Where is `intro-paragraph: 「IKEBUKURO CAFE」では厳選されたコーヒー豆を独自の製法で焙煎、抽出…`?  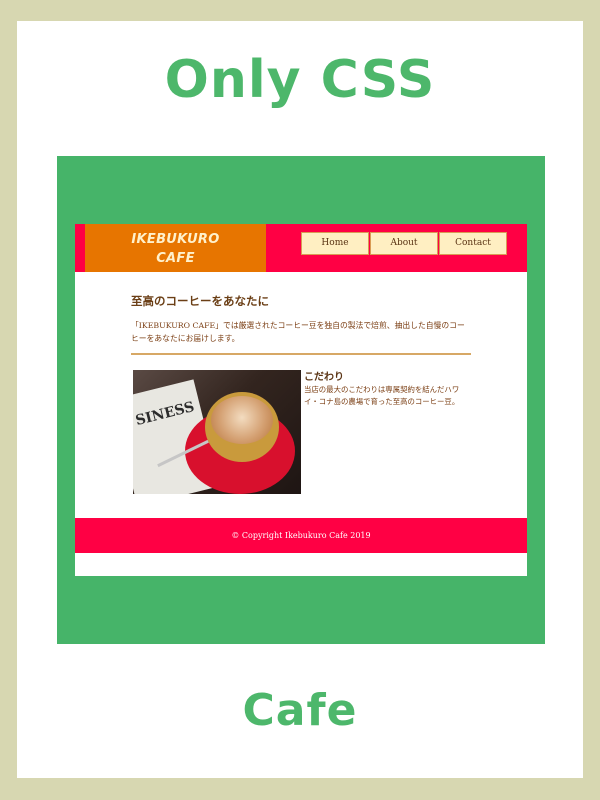
intro-paragraph: 「IKEBUKURO CAFE」では厳選されたコーヒー豆を独自の製法で焙煎、抽出… is located at coordinates (298, 332).